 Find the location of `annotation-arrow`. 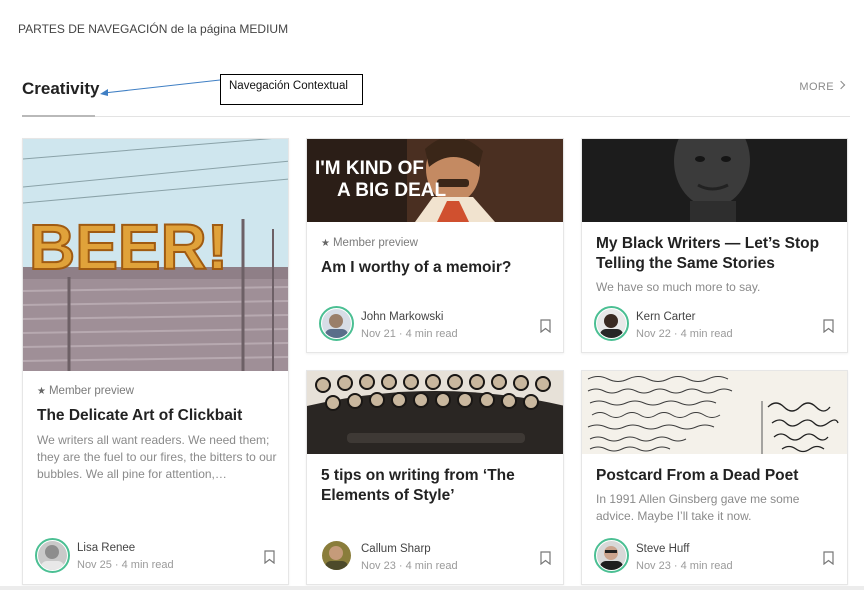

annotation-arrow is located at coordinates (160, 87).